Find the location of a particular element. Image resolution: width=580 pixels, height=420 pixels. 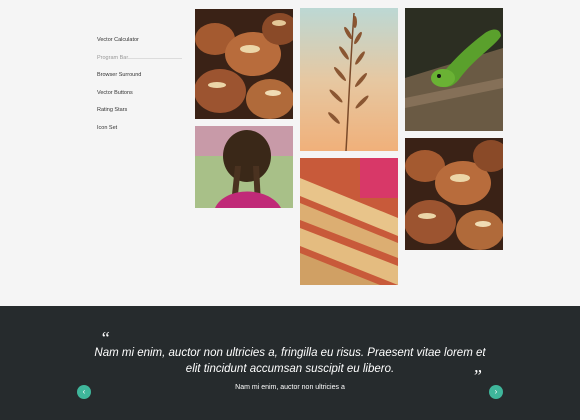

pastries-photo is located at coordinates (244, 64).